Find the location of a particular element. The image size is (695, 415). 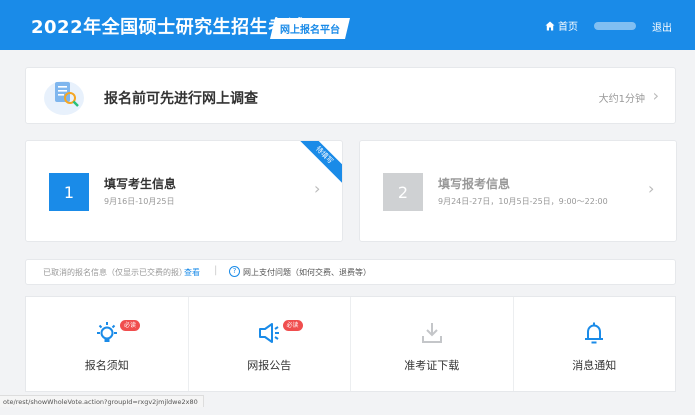

platform-badge-label: 网上报名平台 is located at coordinates (310, 30).